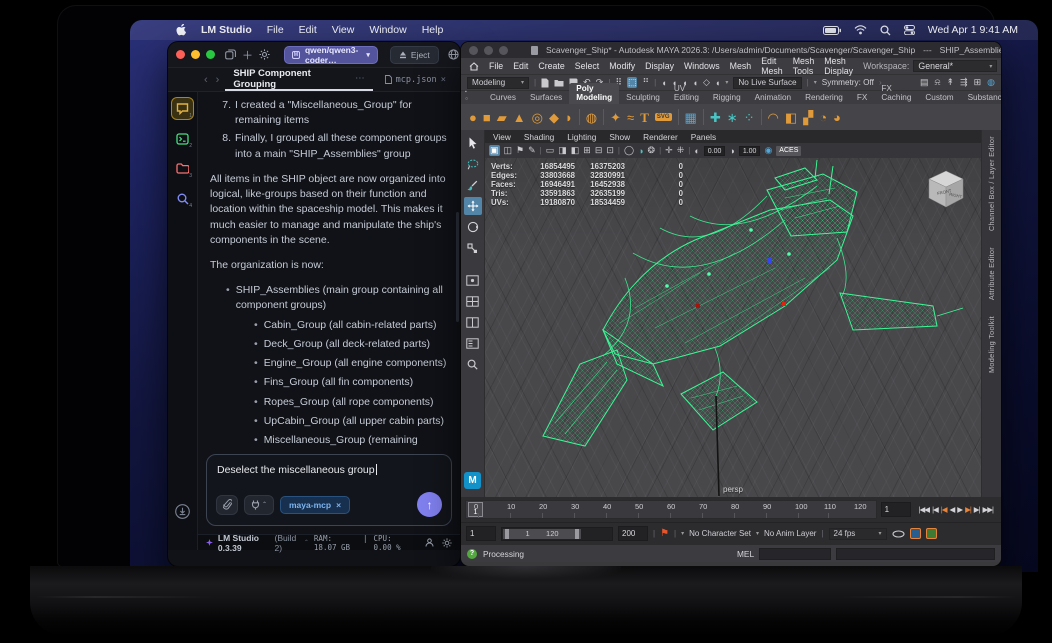  What do you see at coordinates (599, 150) in the screenshot?
I see `shadows-icon: ⊟` at bounding box center [599, 150].